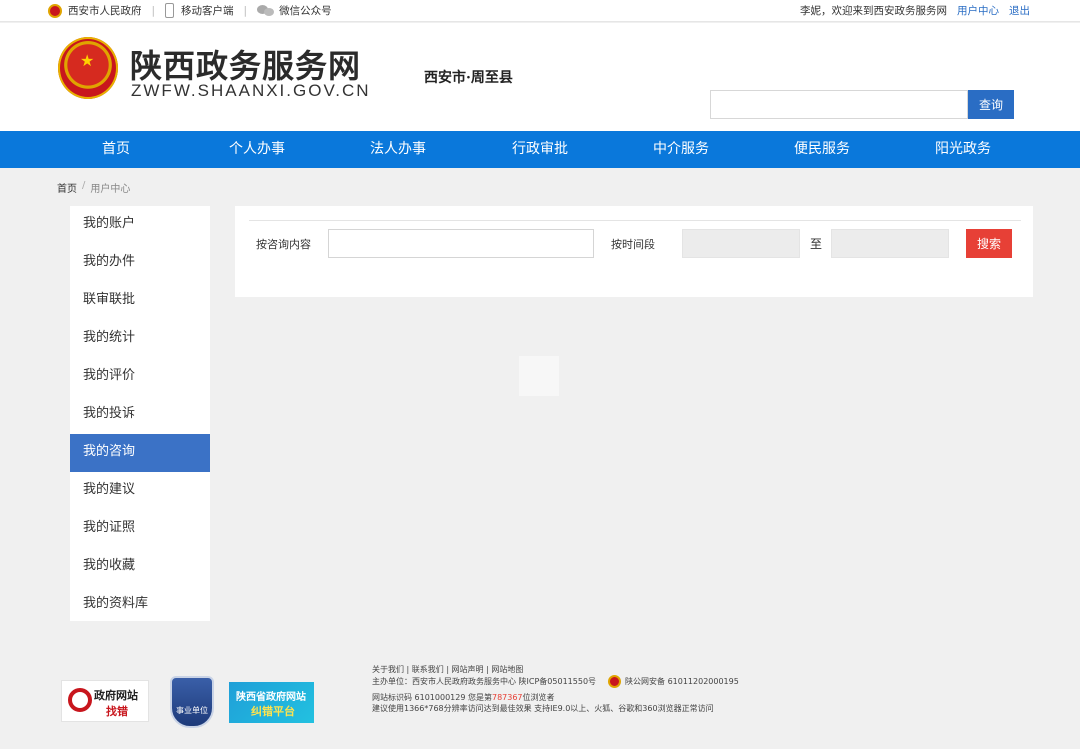 This screenshot has height=749, width=1080. I want to click on time-filter-label: 按时间段, so click(633, 244).